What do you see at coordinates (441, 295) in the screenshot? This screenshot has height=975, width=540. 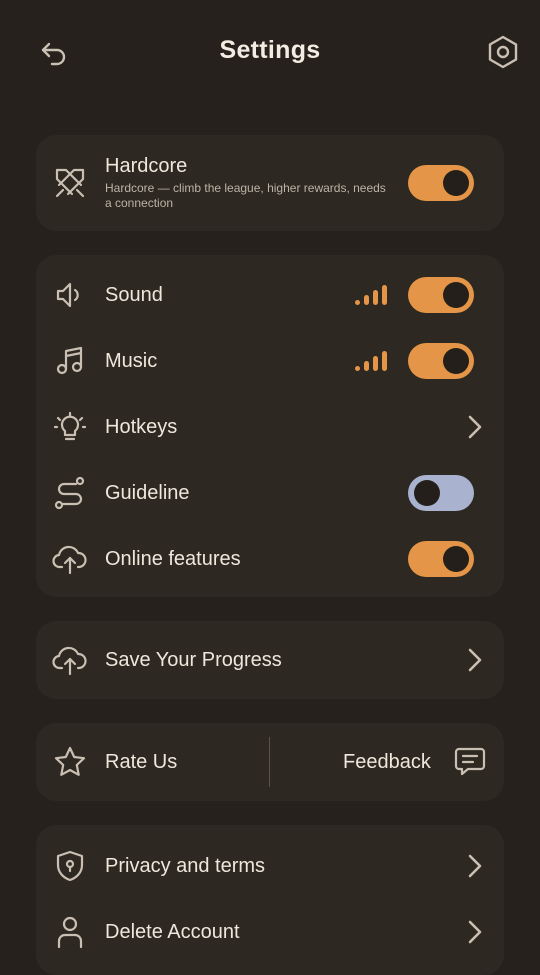 I see `sound-toggle` at bounding box center [441, 295].